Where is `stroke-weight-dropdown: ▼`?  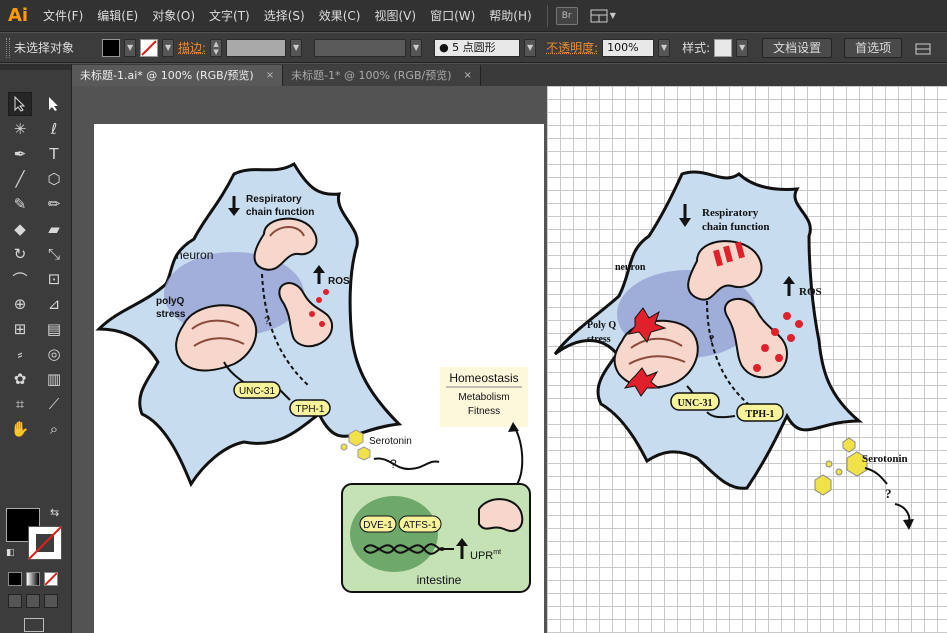
stroke-weight-dropdown: ▼ is located at coordinates (296, 47).